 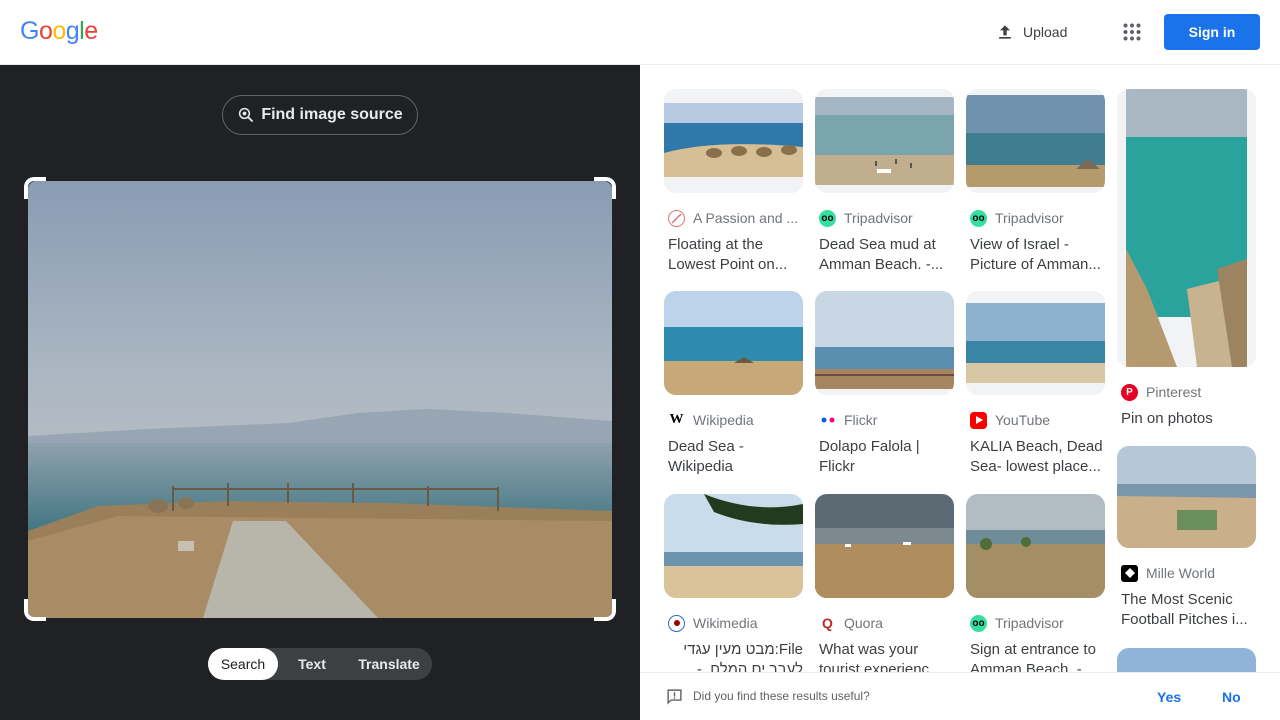 I want to click on tab-text: Text, so click(x=312, y=664).